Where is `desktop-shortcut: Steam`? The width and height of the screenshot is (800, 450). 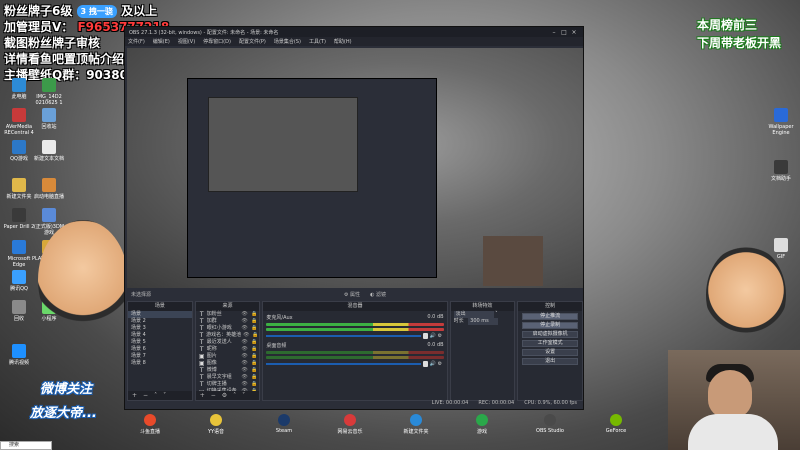
desktop-shortcut: Steam is located at coordinates (284, 424).